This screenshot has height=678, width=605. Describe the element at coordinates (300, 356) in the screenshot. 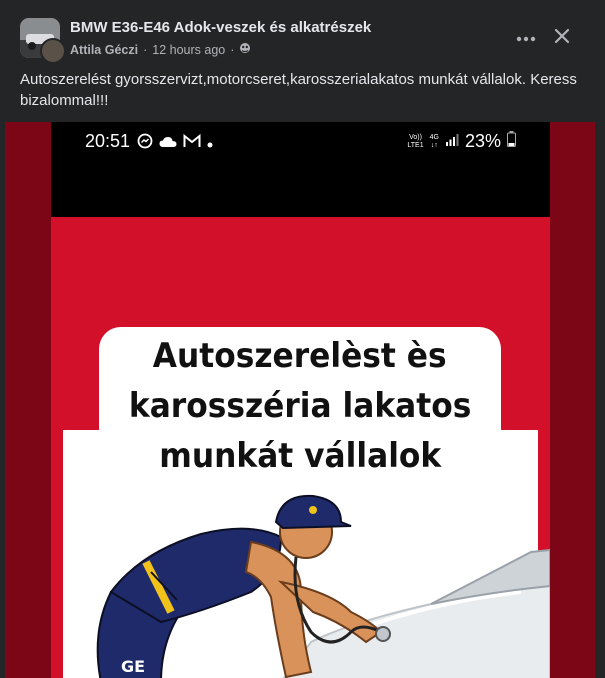

I see `advert-title-line-1: Autoszerelèst ès` at that location.